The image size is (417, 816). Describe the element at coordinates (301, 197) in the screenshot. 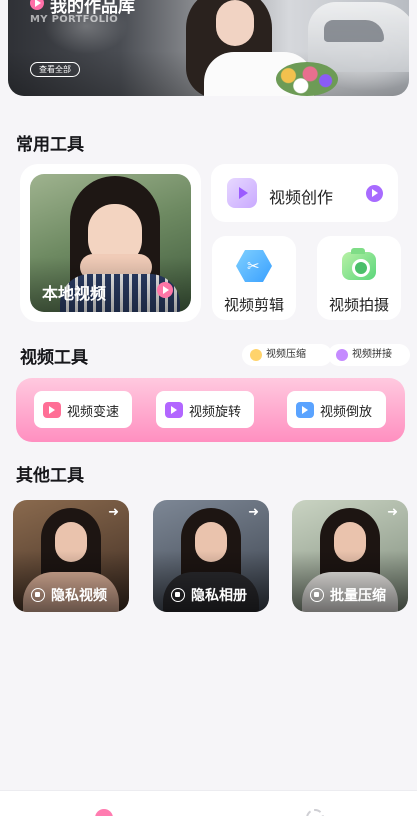

I see `video-create-label: 视频创作` at that location.